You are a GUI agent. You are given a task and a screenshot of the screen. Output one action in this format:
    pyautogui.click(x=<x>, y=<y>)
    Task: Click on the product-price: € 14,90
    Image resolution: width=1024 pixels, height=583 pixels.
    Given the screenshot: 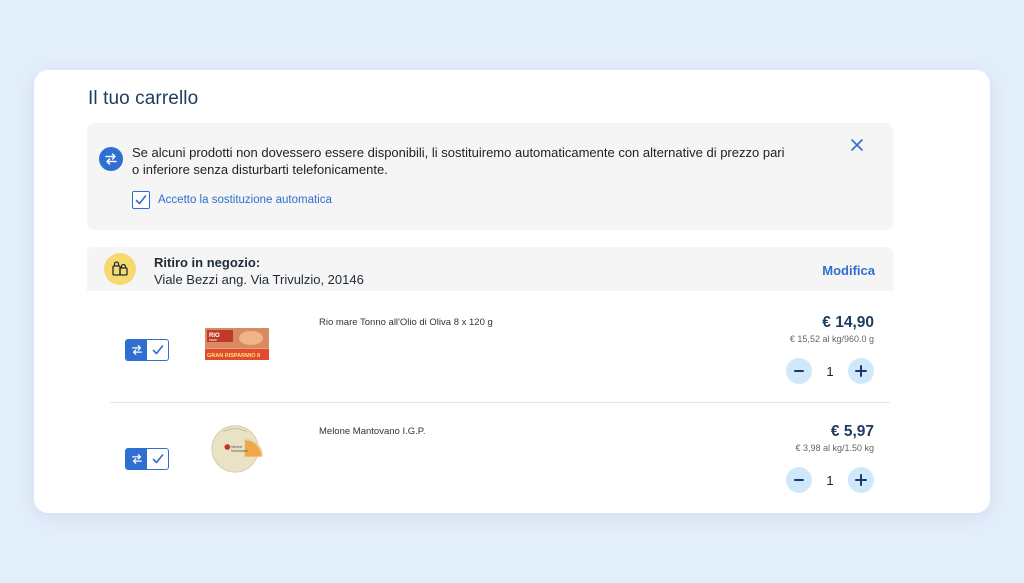 What is the action you would take?
    pyautogui.click(x=848, y=322)
    